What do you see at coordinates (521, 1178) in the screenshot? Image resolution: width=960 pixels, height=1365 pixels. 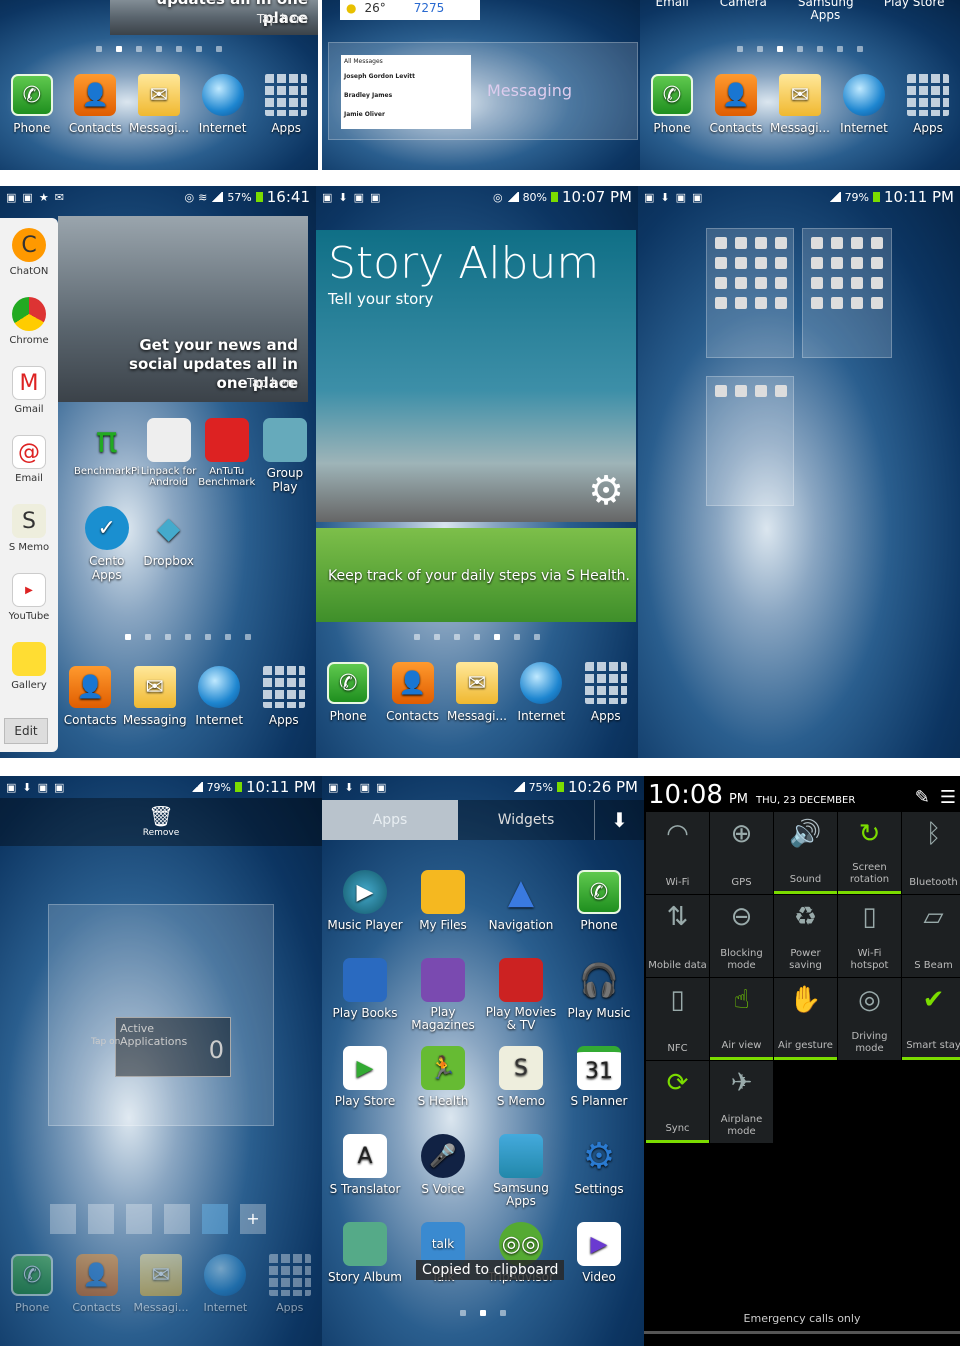 I see `app-samsung-apps: Samsung Apps` at bounding box center [521, 1178].